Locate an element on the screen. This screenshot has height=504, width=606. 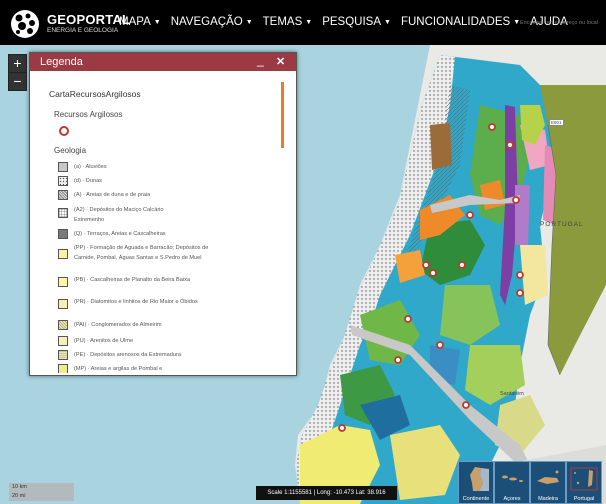
legend-recursos-title: Recursos Argilosos is located at coordinates (88, 114).